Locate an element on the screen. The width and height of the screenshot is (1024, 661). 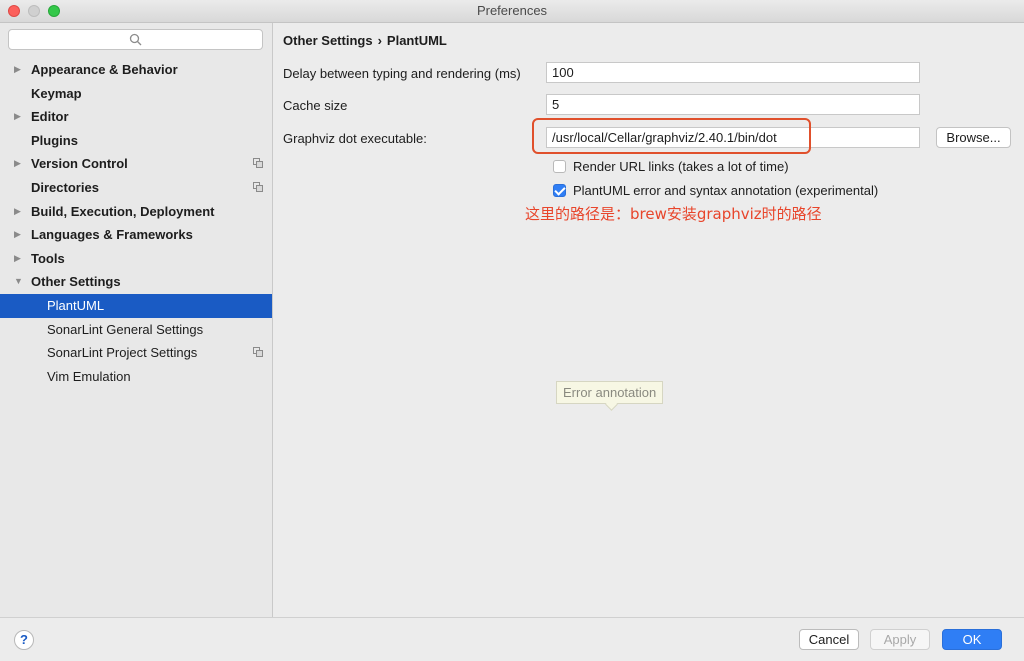
error-annotation-checkbox is located at coordinates (559, 190).